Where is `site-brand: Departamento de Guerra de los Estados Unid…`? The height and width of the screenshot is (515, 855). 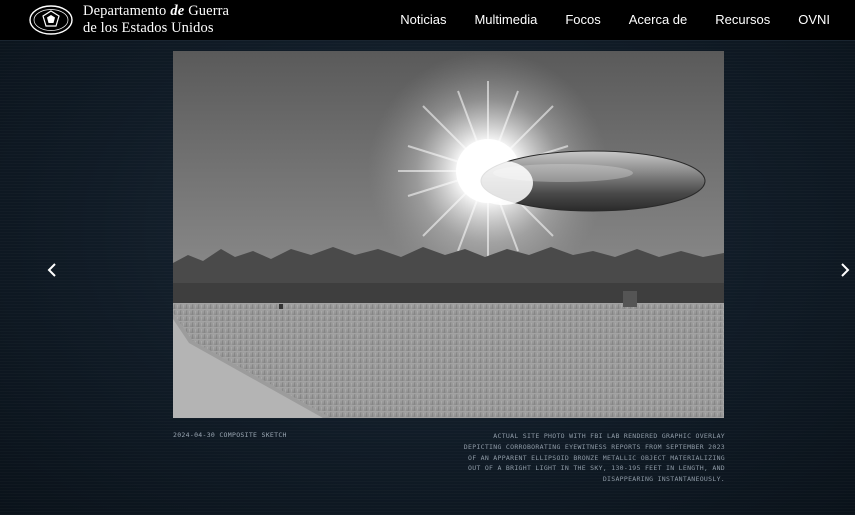 site-brand: Departamento de Guerra de los Estados Unid… is located at coordinates (156, 20).